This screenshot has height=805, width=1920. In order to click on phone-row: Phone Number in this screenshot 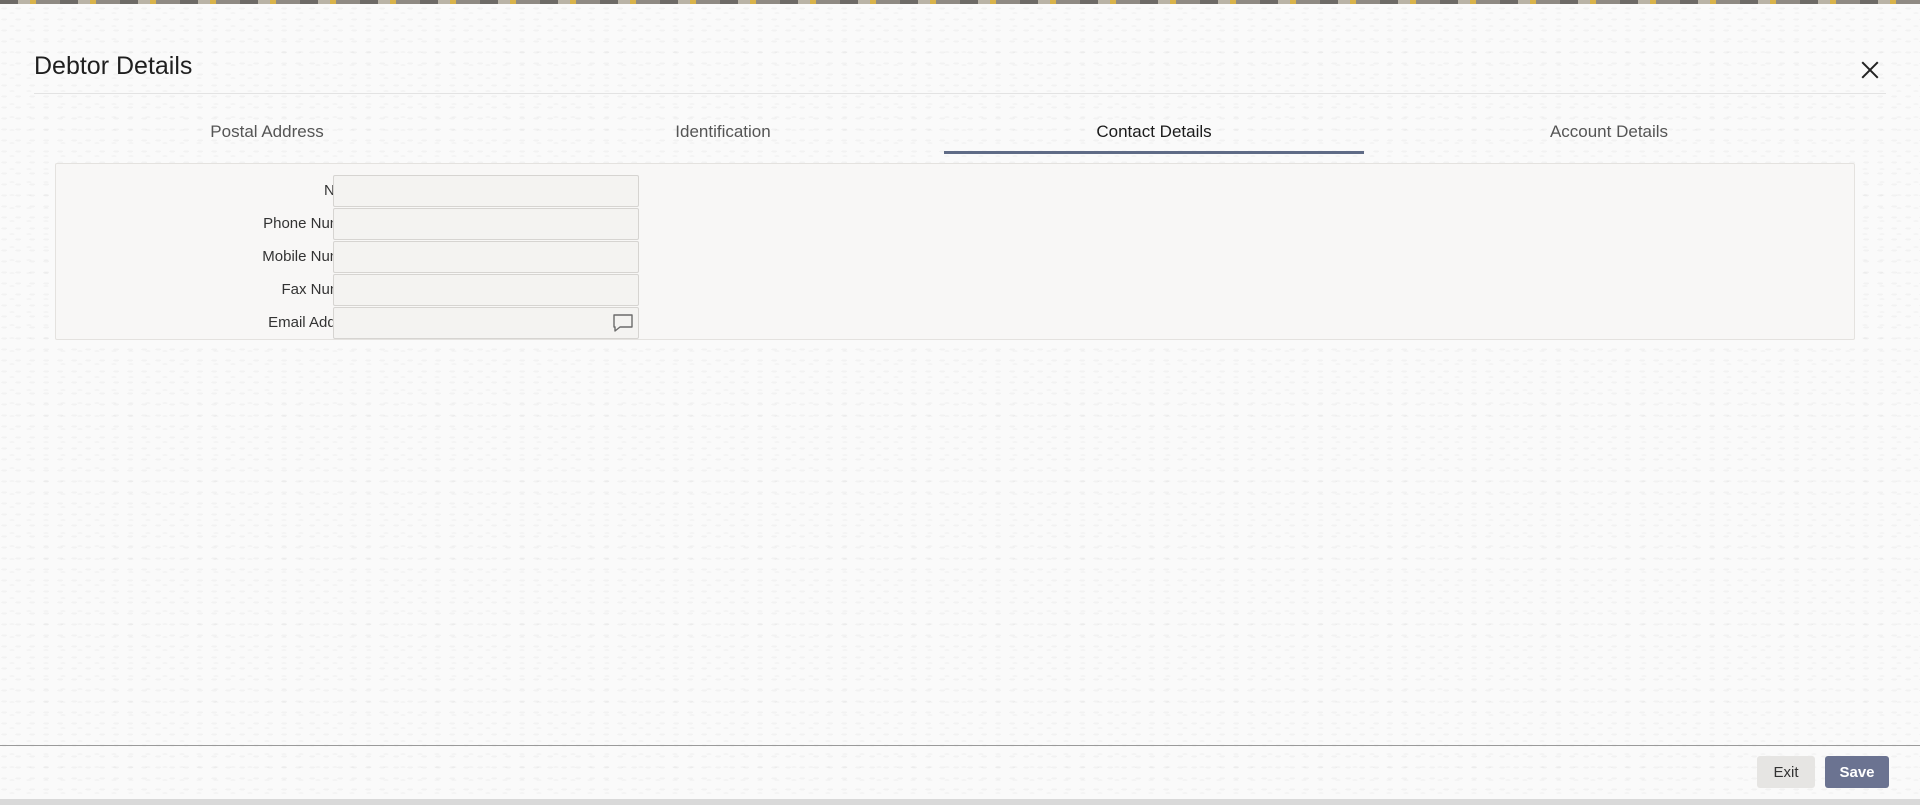, I will do `click(406, 224)`.